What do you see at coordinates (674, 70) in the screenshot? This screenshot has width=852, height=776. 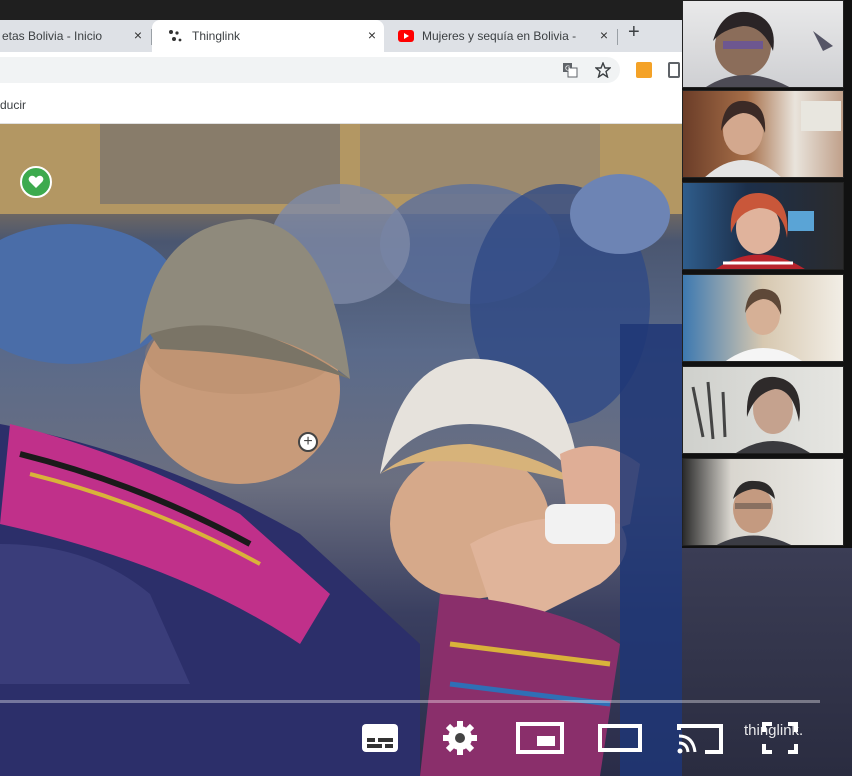 I see `extension-doc-icon` at bounding box center [674, 70].